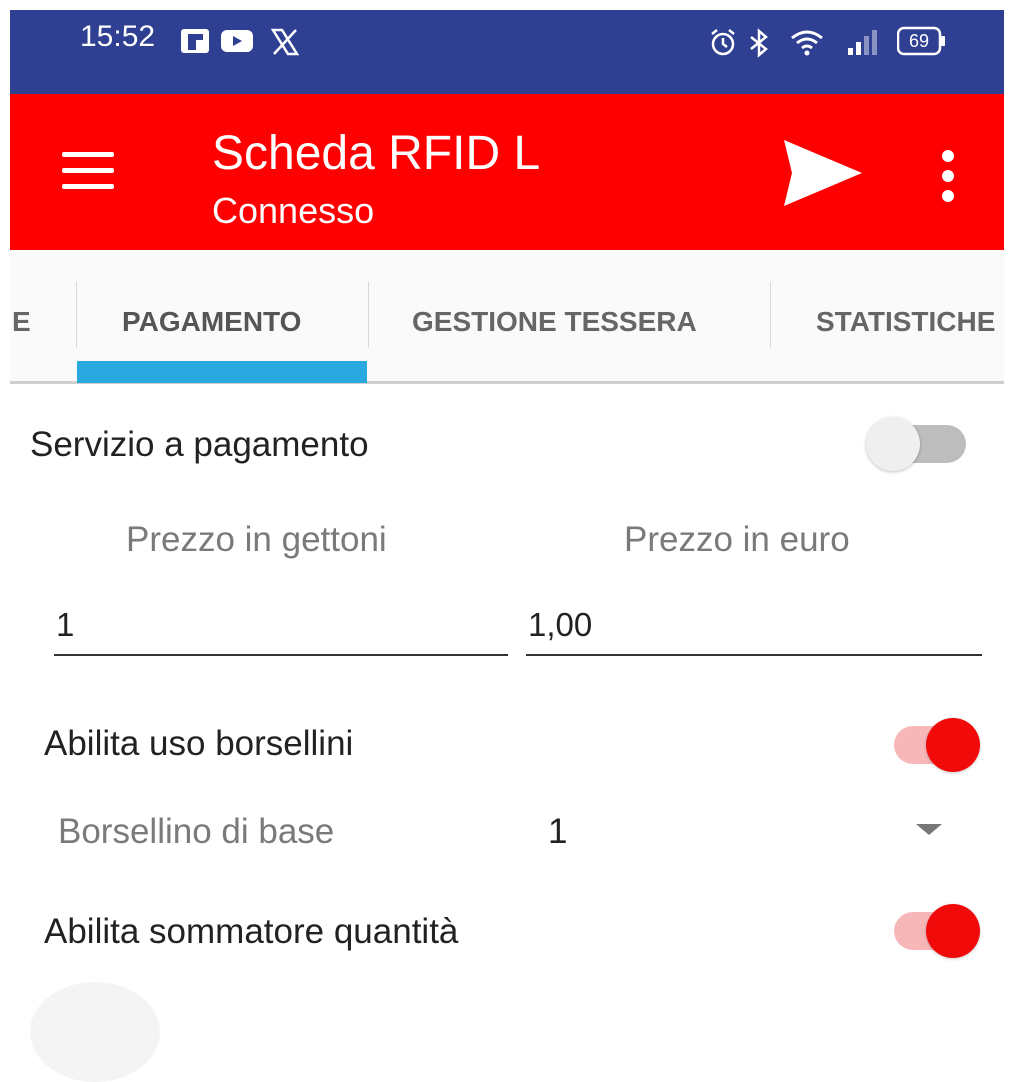  Describe the element at coordinates (285, 42) in the screenshot. I see `x-icon` at that location.